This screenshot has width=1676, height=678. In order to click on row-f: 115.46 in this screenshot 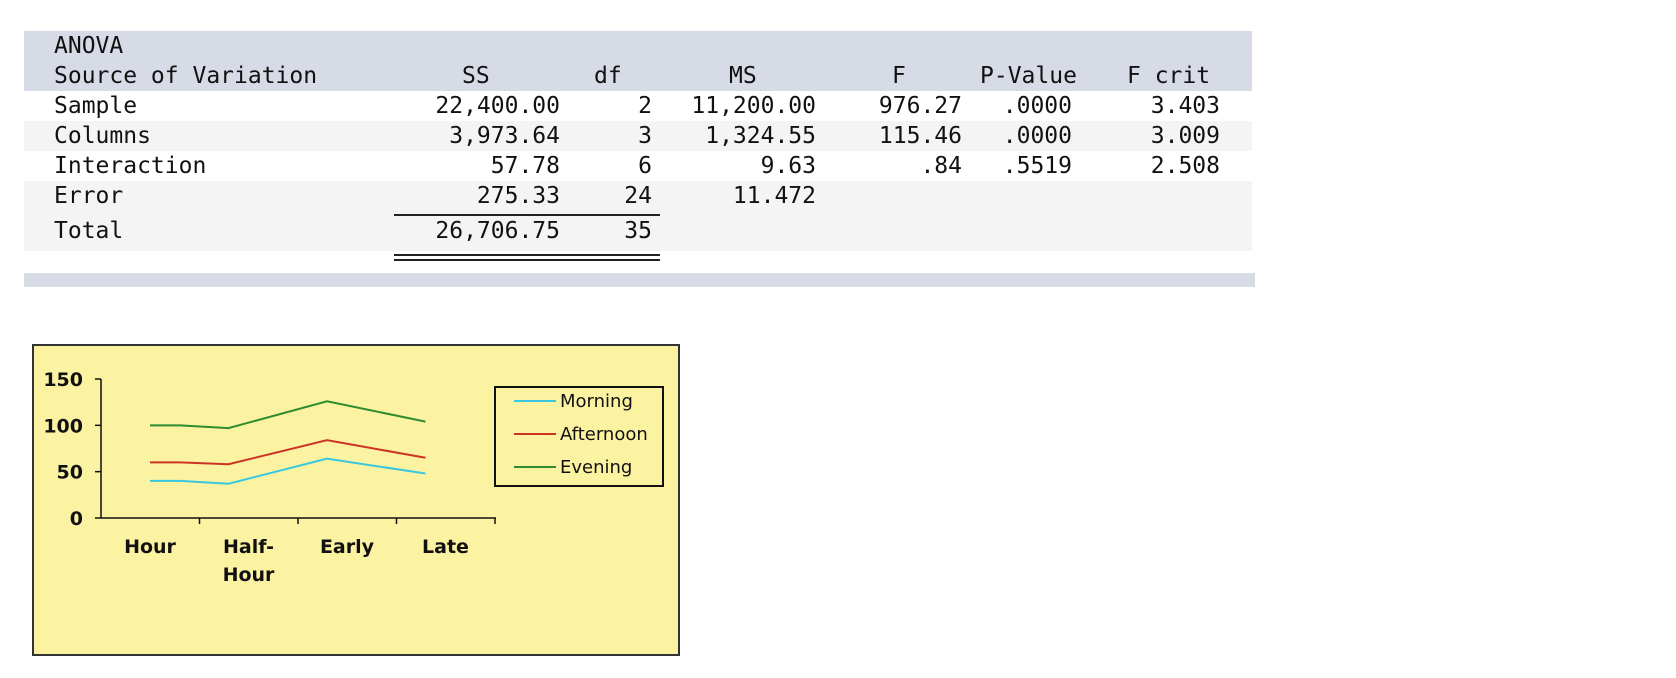, I will do `click(920, 136)`.